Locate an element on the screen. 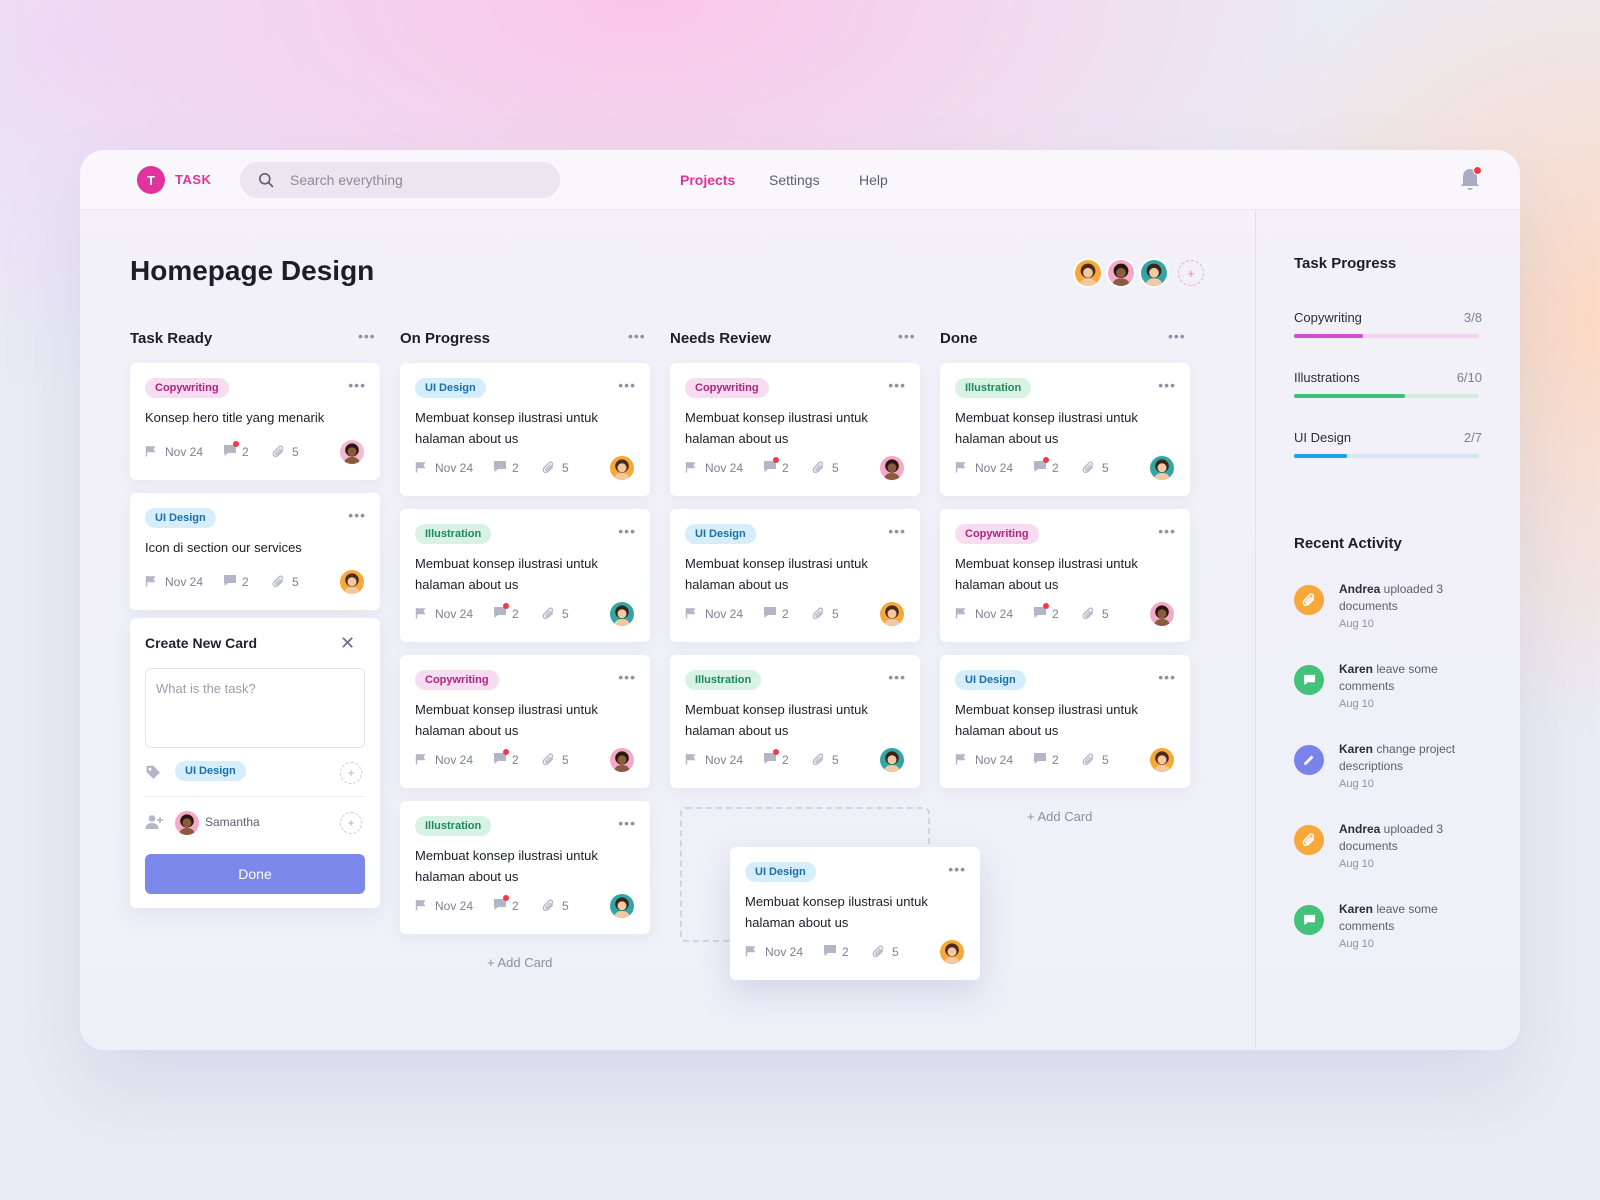  logo-icon: T is located at coordinates (151, 180).